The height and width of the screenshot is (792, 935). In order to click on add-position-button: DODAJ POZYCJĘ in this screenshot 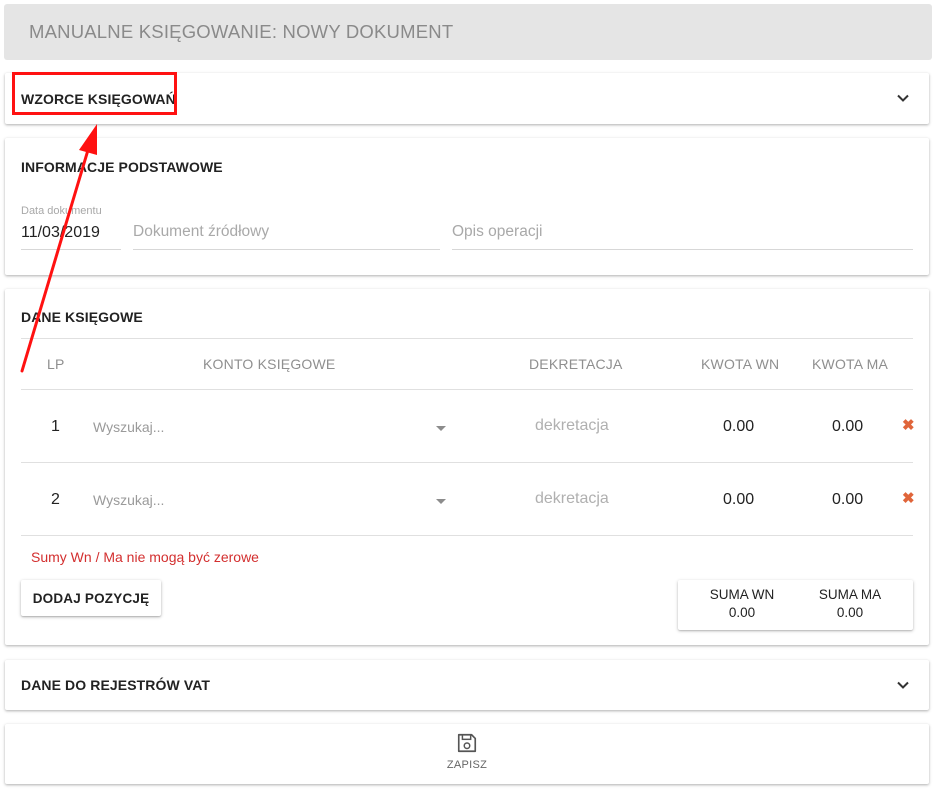, I will do `click(91, 598)`.